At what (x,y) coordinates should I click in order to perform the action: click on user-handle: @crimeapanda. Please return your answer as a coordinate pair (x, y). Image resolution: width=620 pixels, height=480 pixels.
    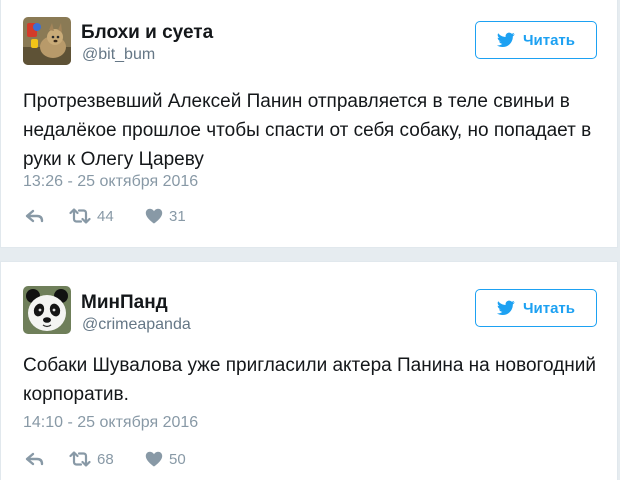
    Looking at the image, I should click on (136, 325).